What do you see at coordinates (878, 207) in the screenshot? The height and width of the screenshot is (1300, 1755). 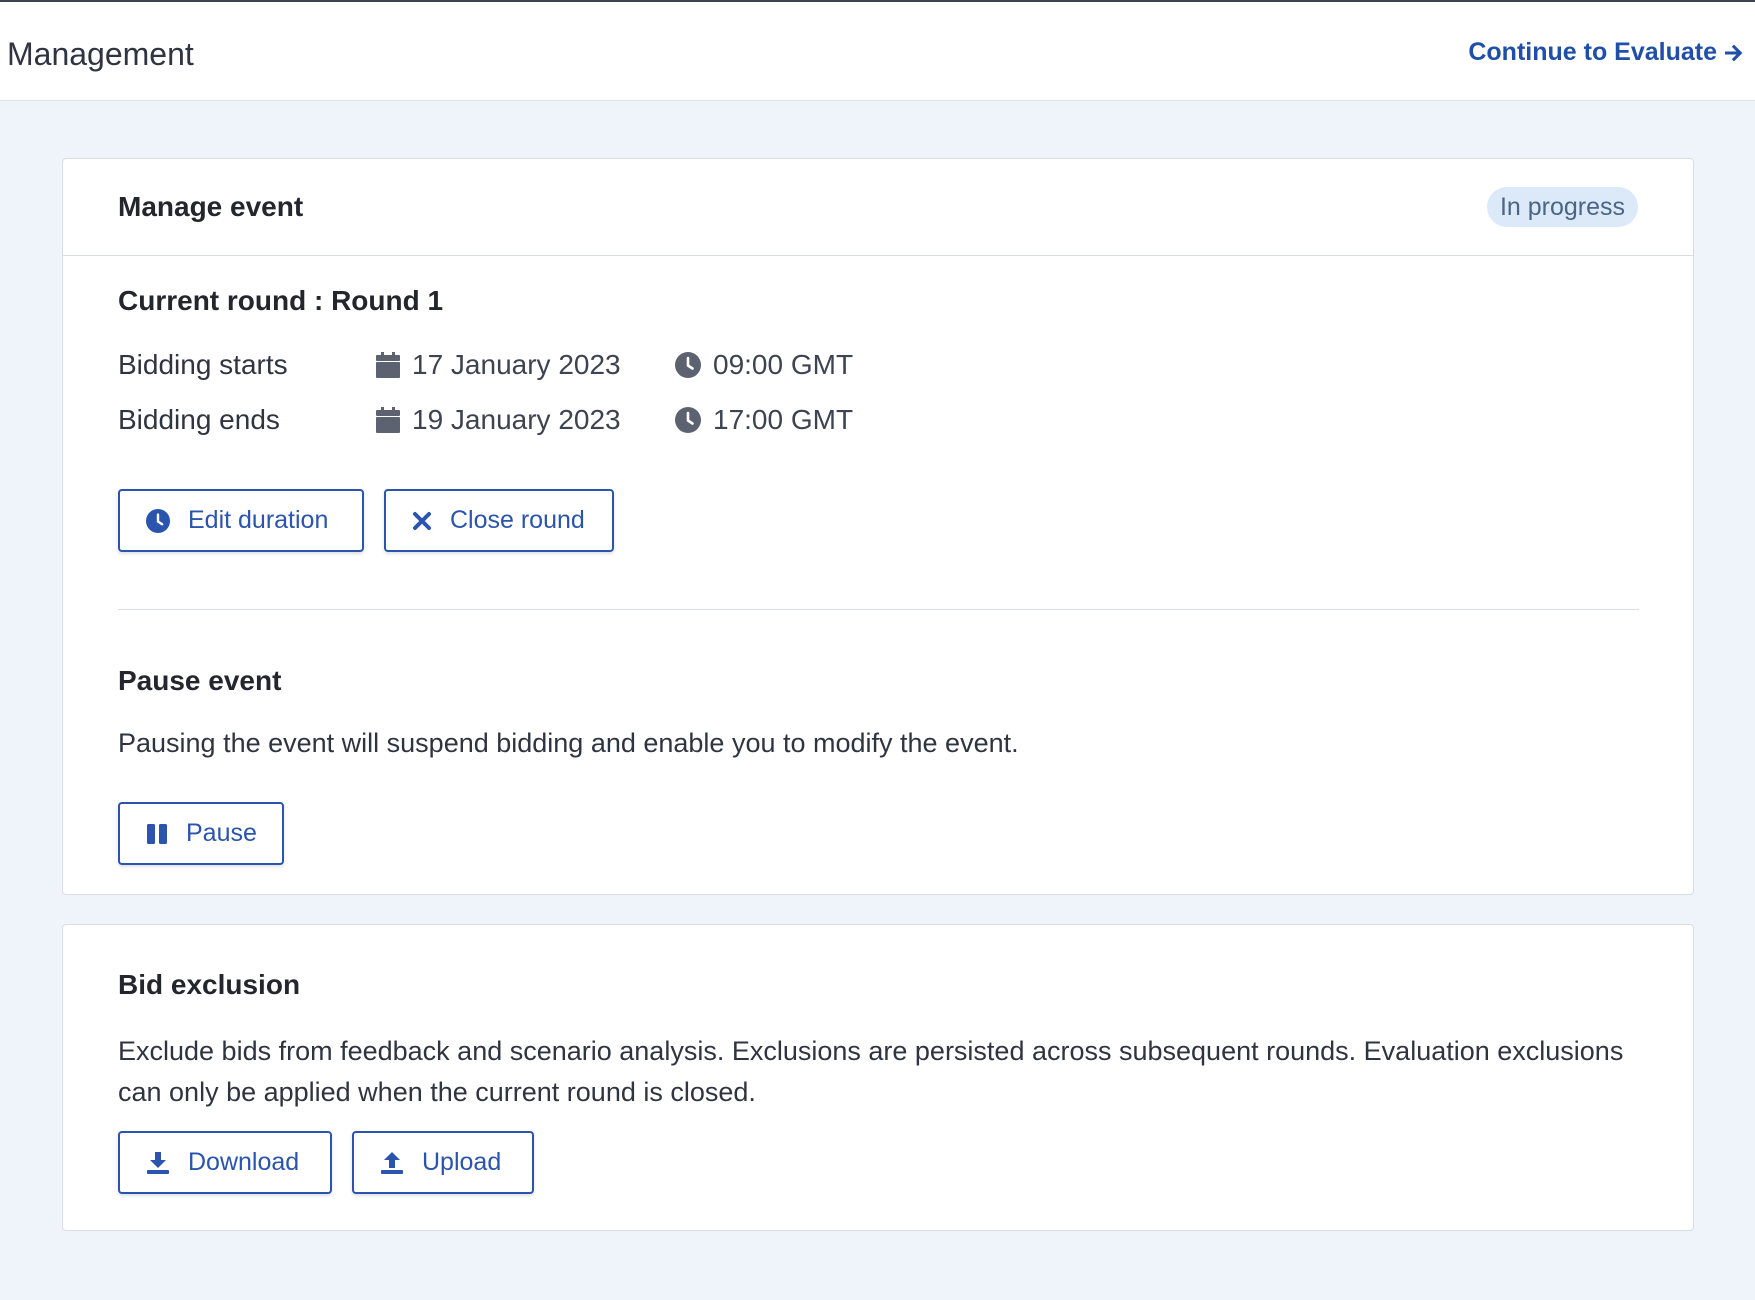 I see `manage-event-header: Manage event In progress` at bounding box center [878, 207].